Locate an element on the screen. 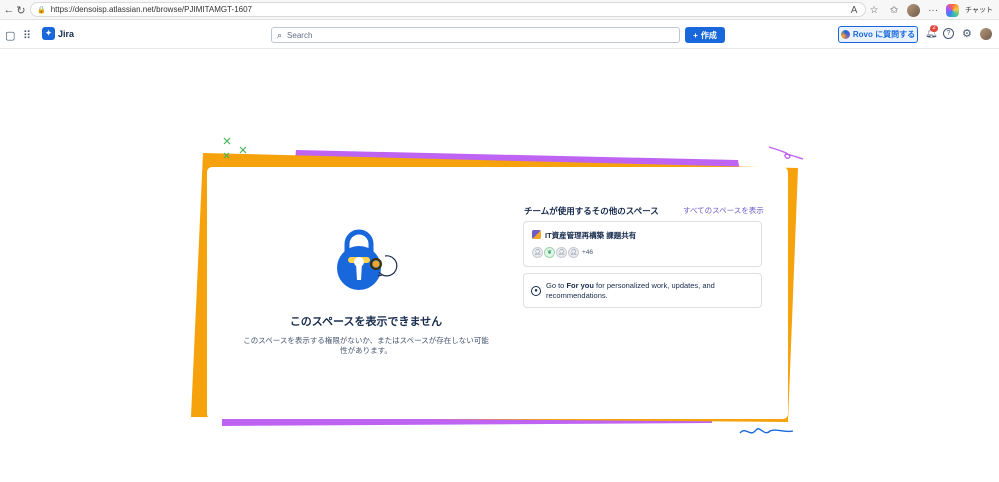  app-name: Jira is located at coordinates (66, 34).